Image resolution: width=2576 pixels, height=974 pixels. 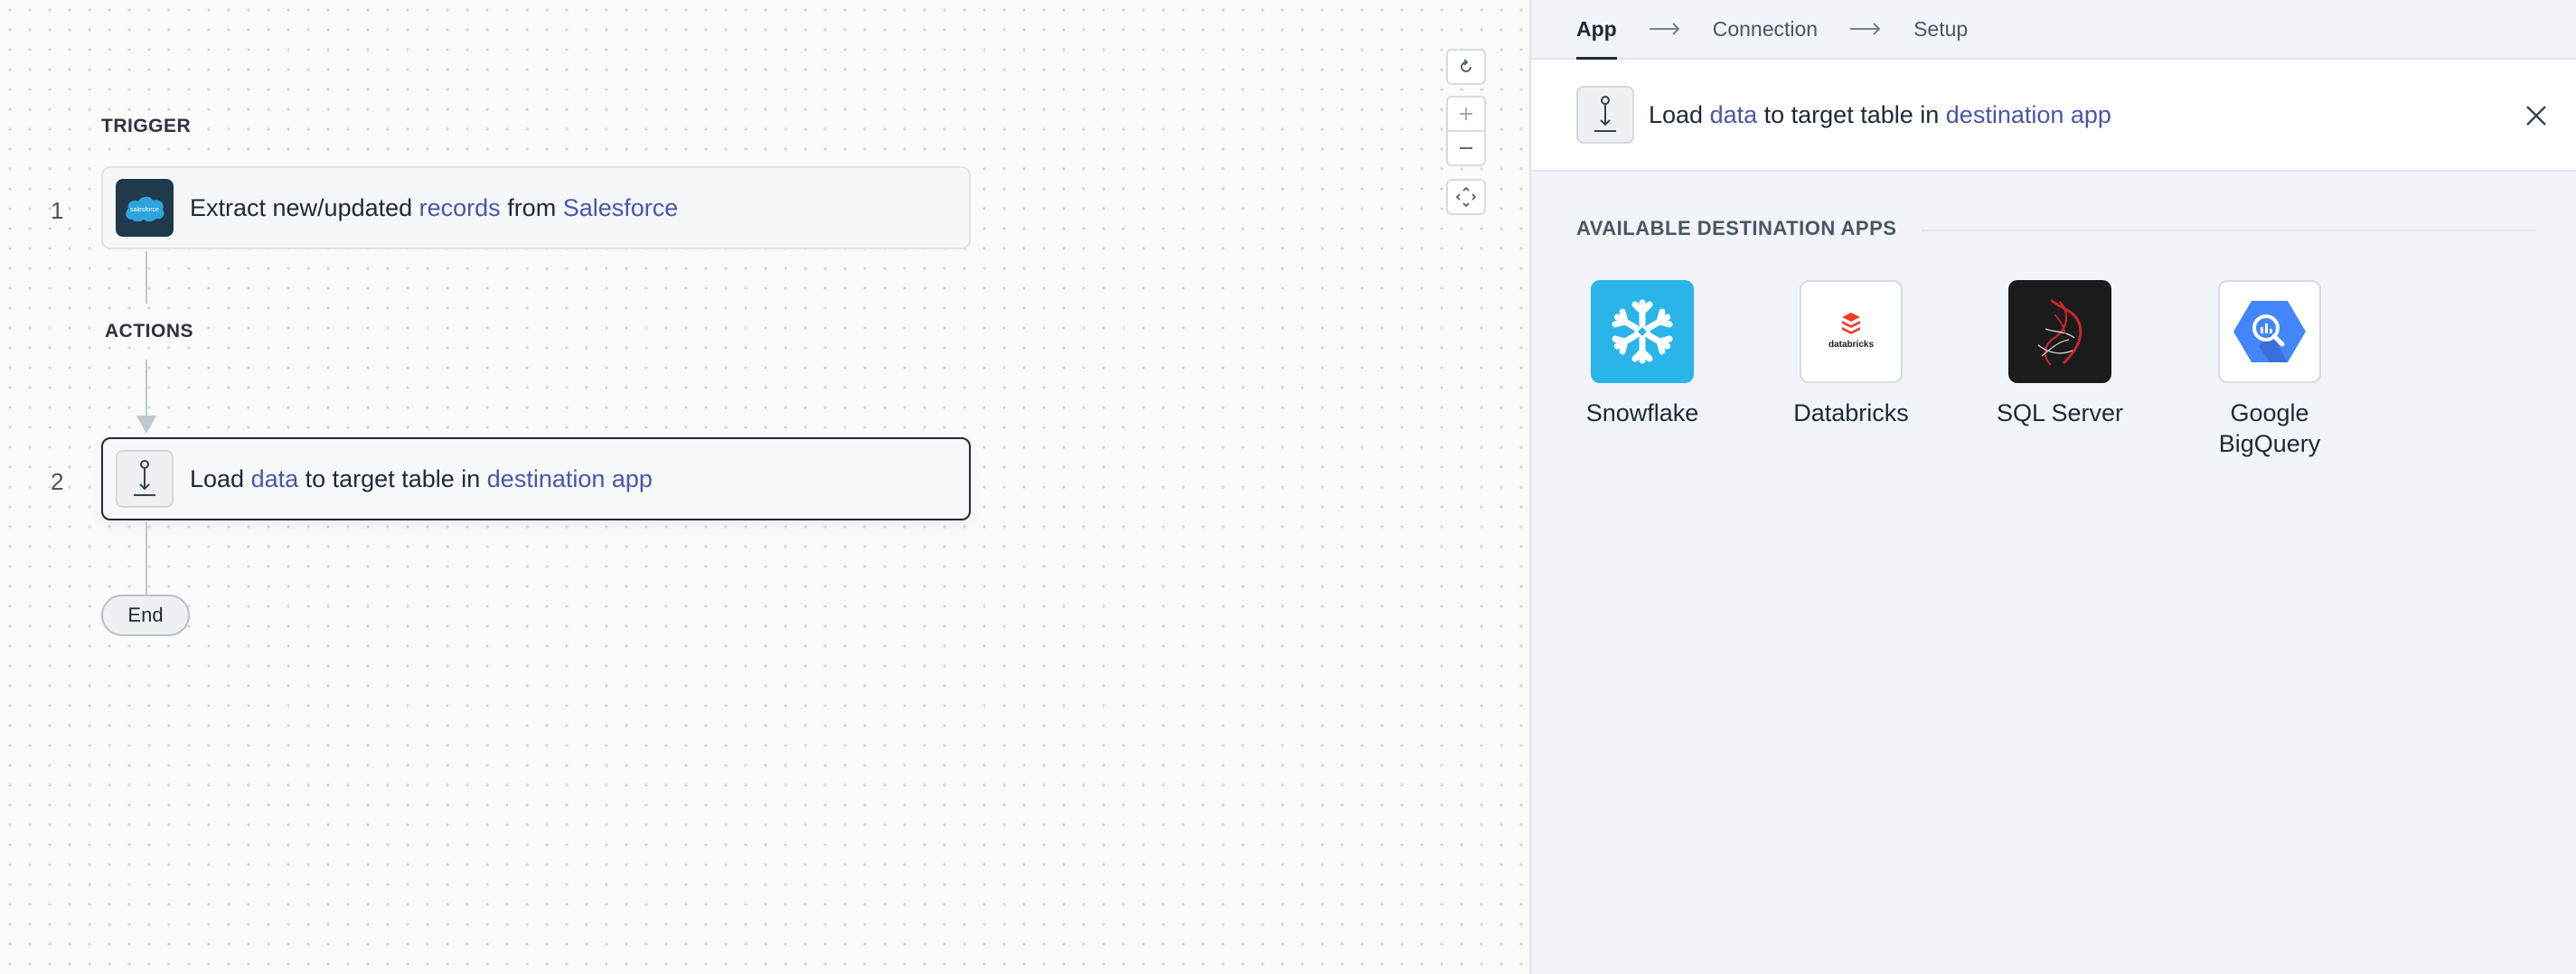 What do you see at coordinates (2059, 331) in the screenshot?
I see `sql-server-icon` at bounding box center [2059, 331].